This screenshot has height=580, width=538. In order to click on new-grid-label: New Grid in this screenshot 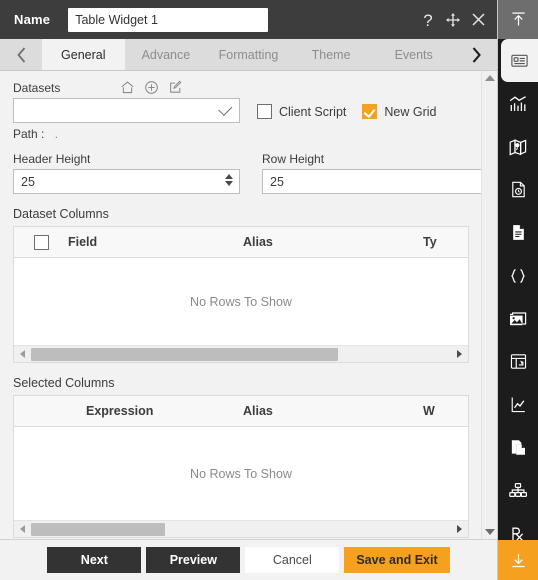, I will do `click(410, 111)`.